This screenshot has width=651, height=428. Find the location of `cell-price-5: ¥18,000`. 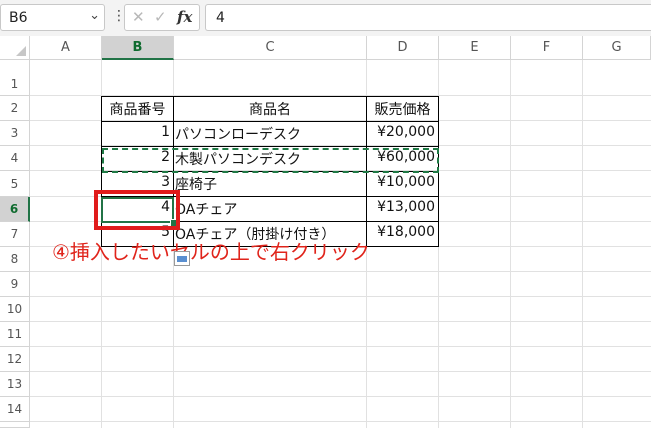

cell-price-5: ¥18,000 is located at coordinates (402, 232).